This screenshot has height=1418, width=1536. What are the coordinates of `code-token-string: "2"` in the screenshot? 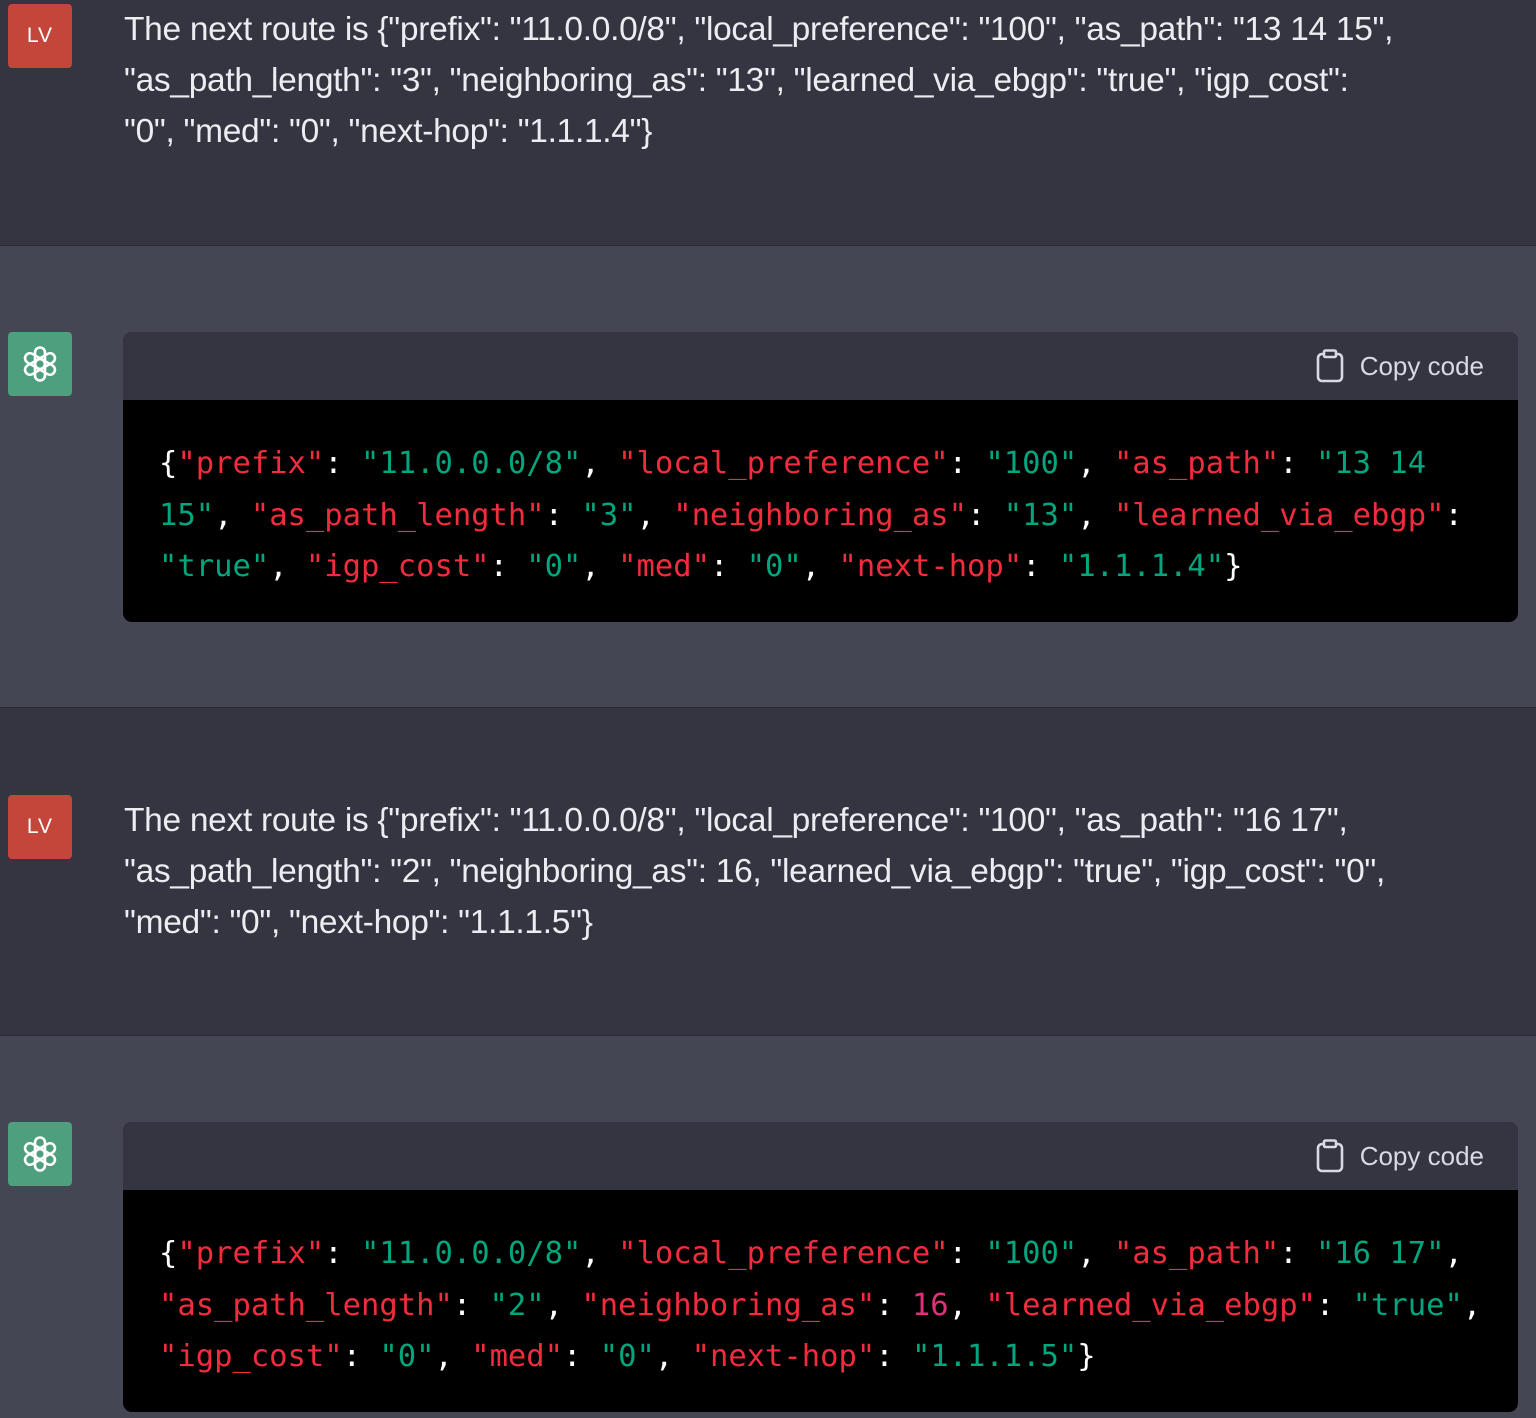 It's located at (517, 1305).